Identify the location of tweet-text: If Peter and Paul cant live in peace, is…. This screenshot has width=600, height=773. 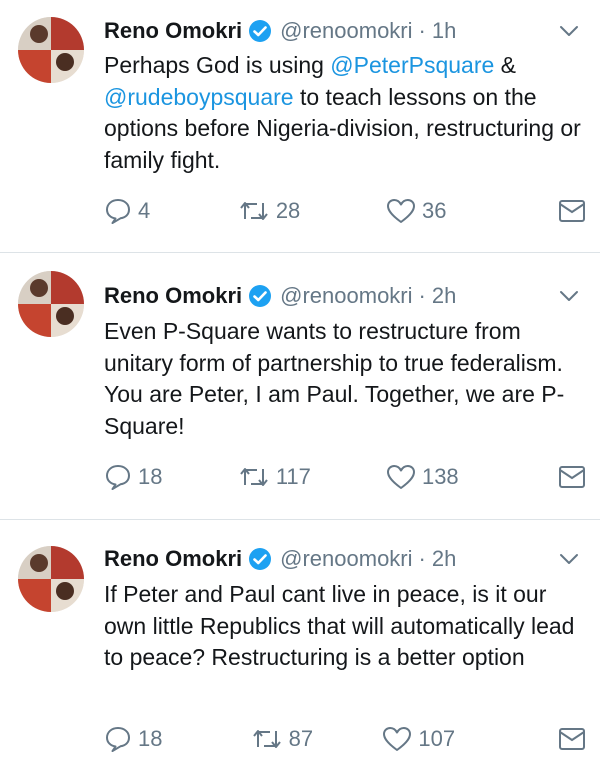
(339, 625).